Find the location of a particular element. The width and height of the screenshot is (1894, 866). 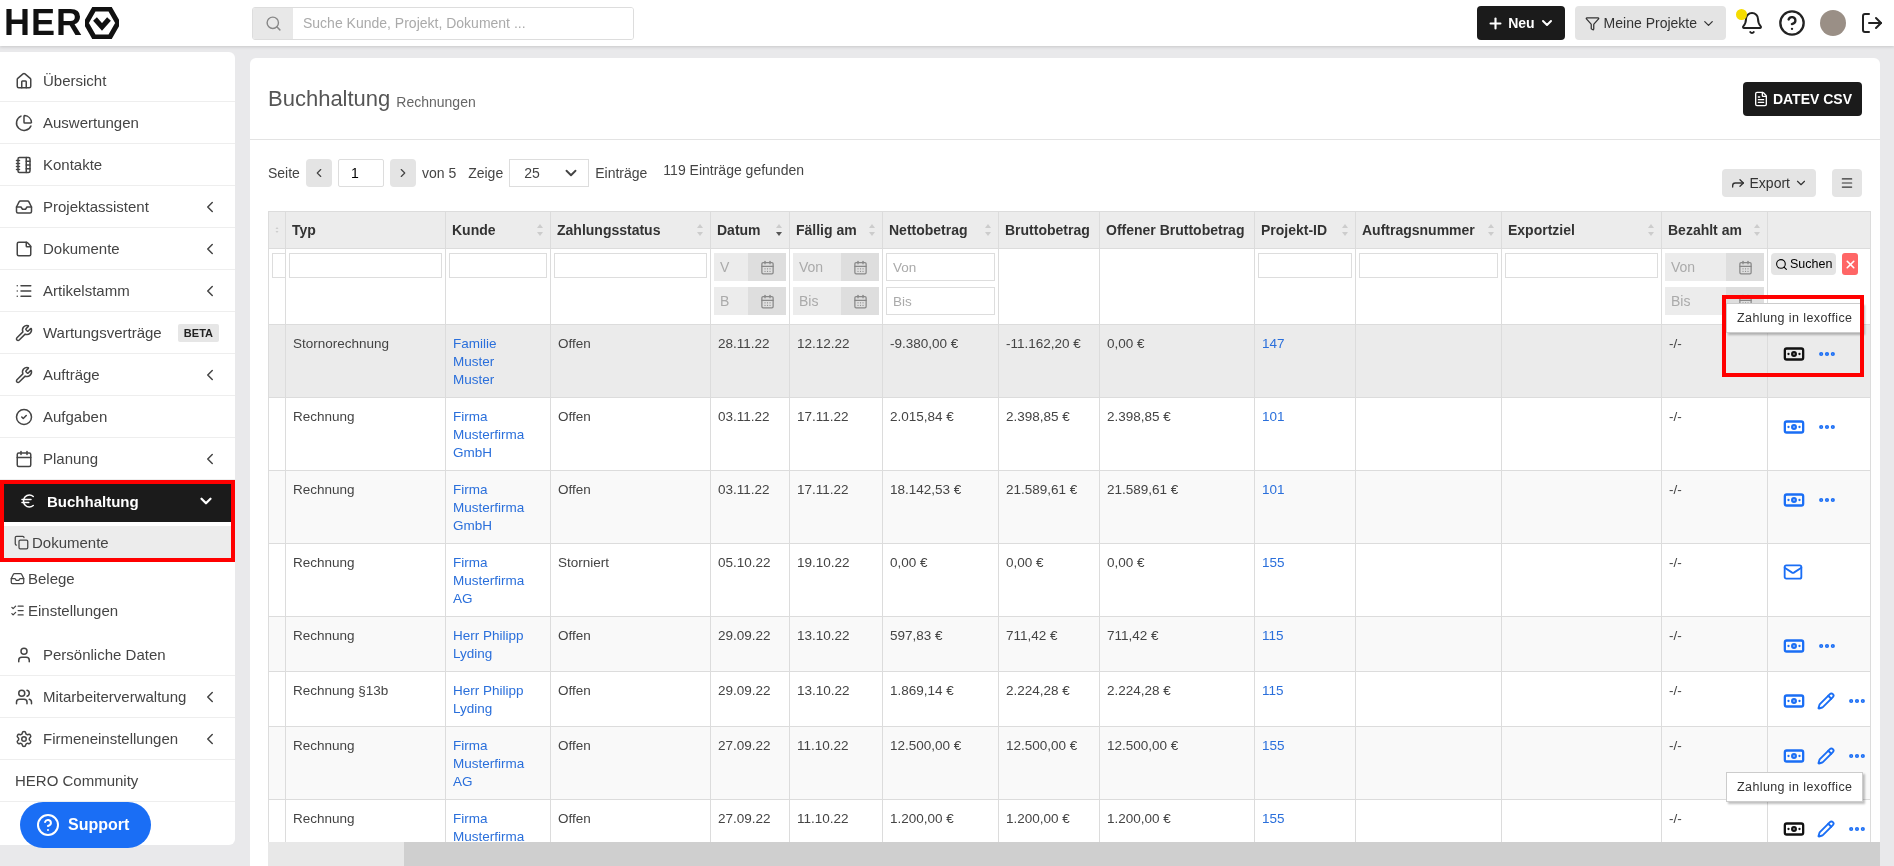

menu-button is located at coordinates (1847, 183).